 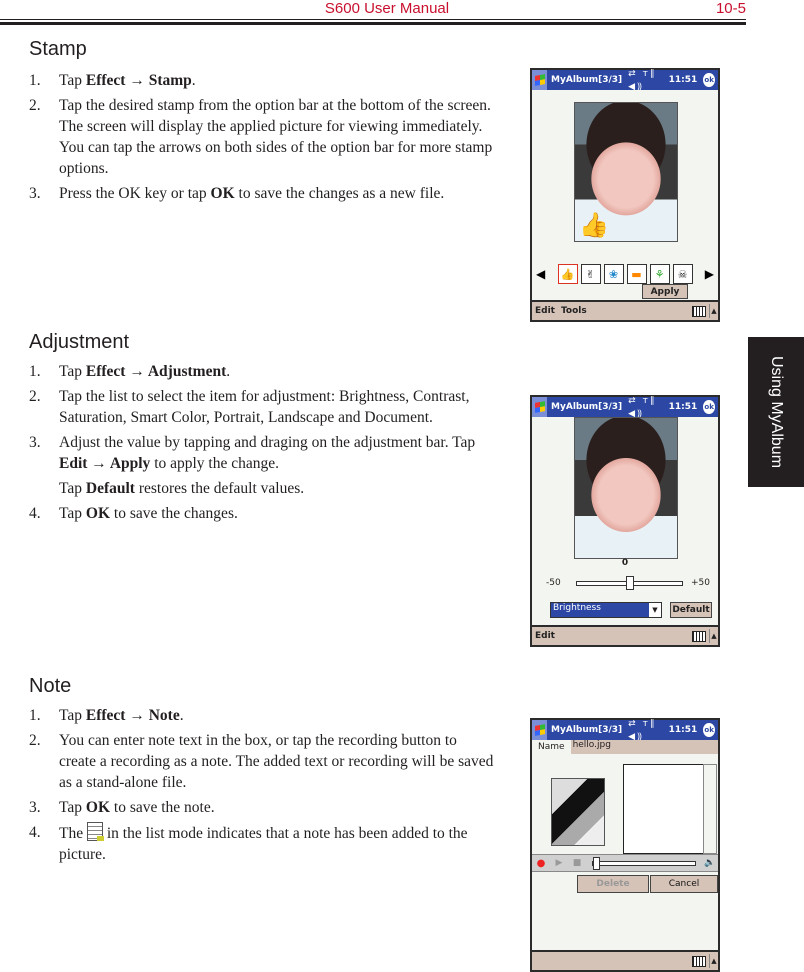 What do you see at coordinates (665, 291) in the screenshot?
I see `apply-button: Apply` at bounding box center [665, 291].